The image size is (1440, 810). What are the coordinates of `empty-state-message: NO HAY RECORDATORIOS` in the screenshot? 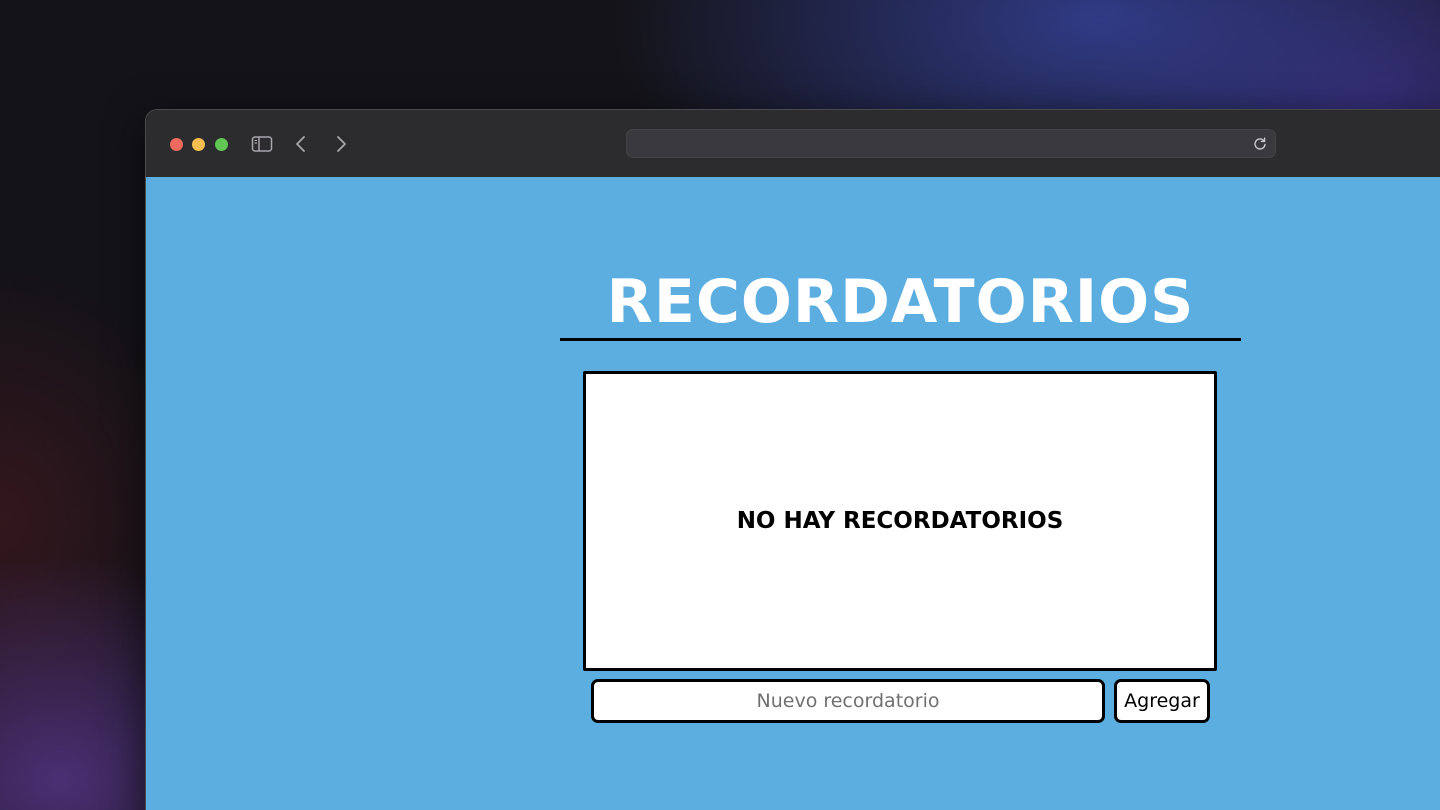 It's located at (900, 521).